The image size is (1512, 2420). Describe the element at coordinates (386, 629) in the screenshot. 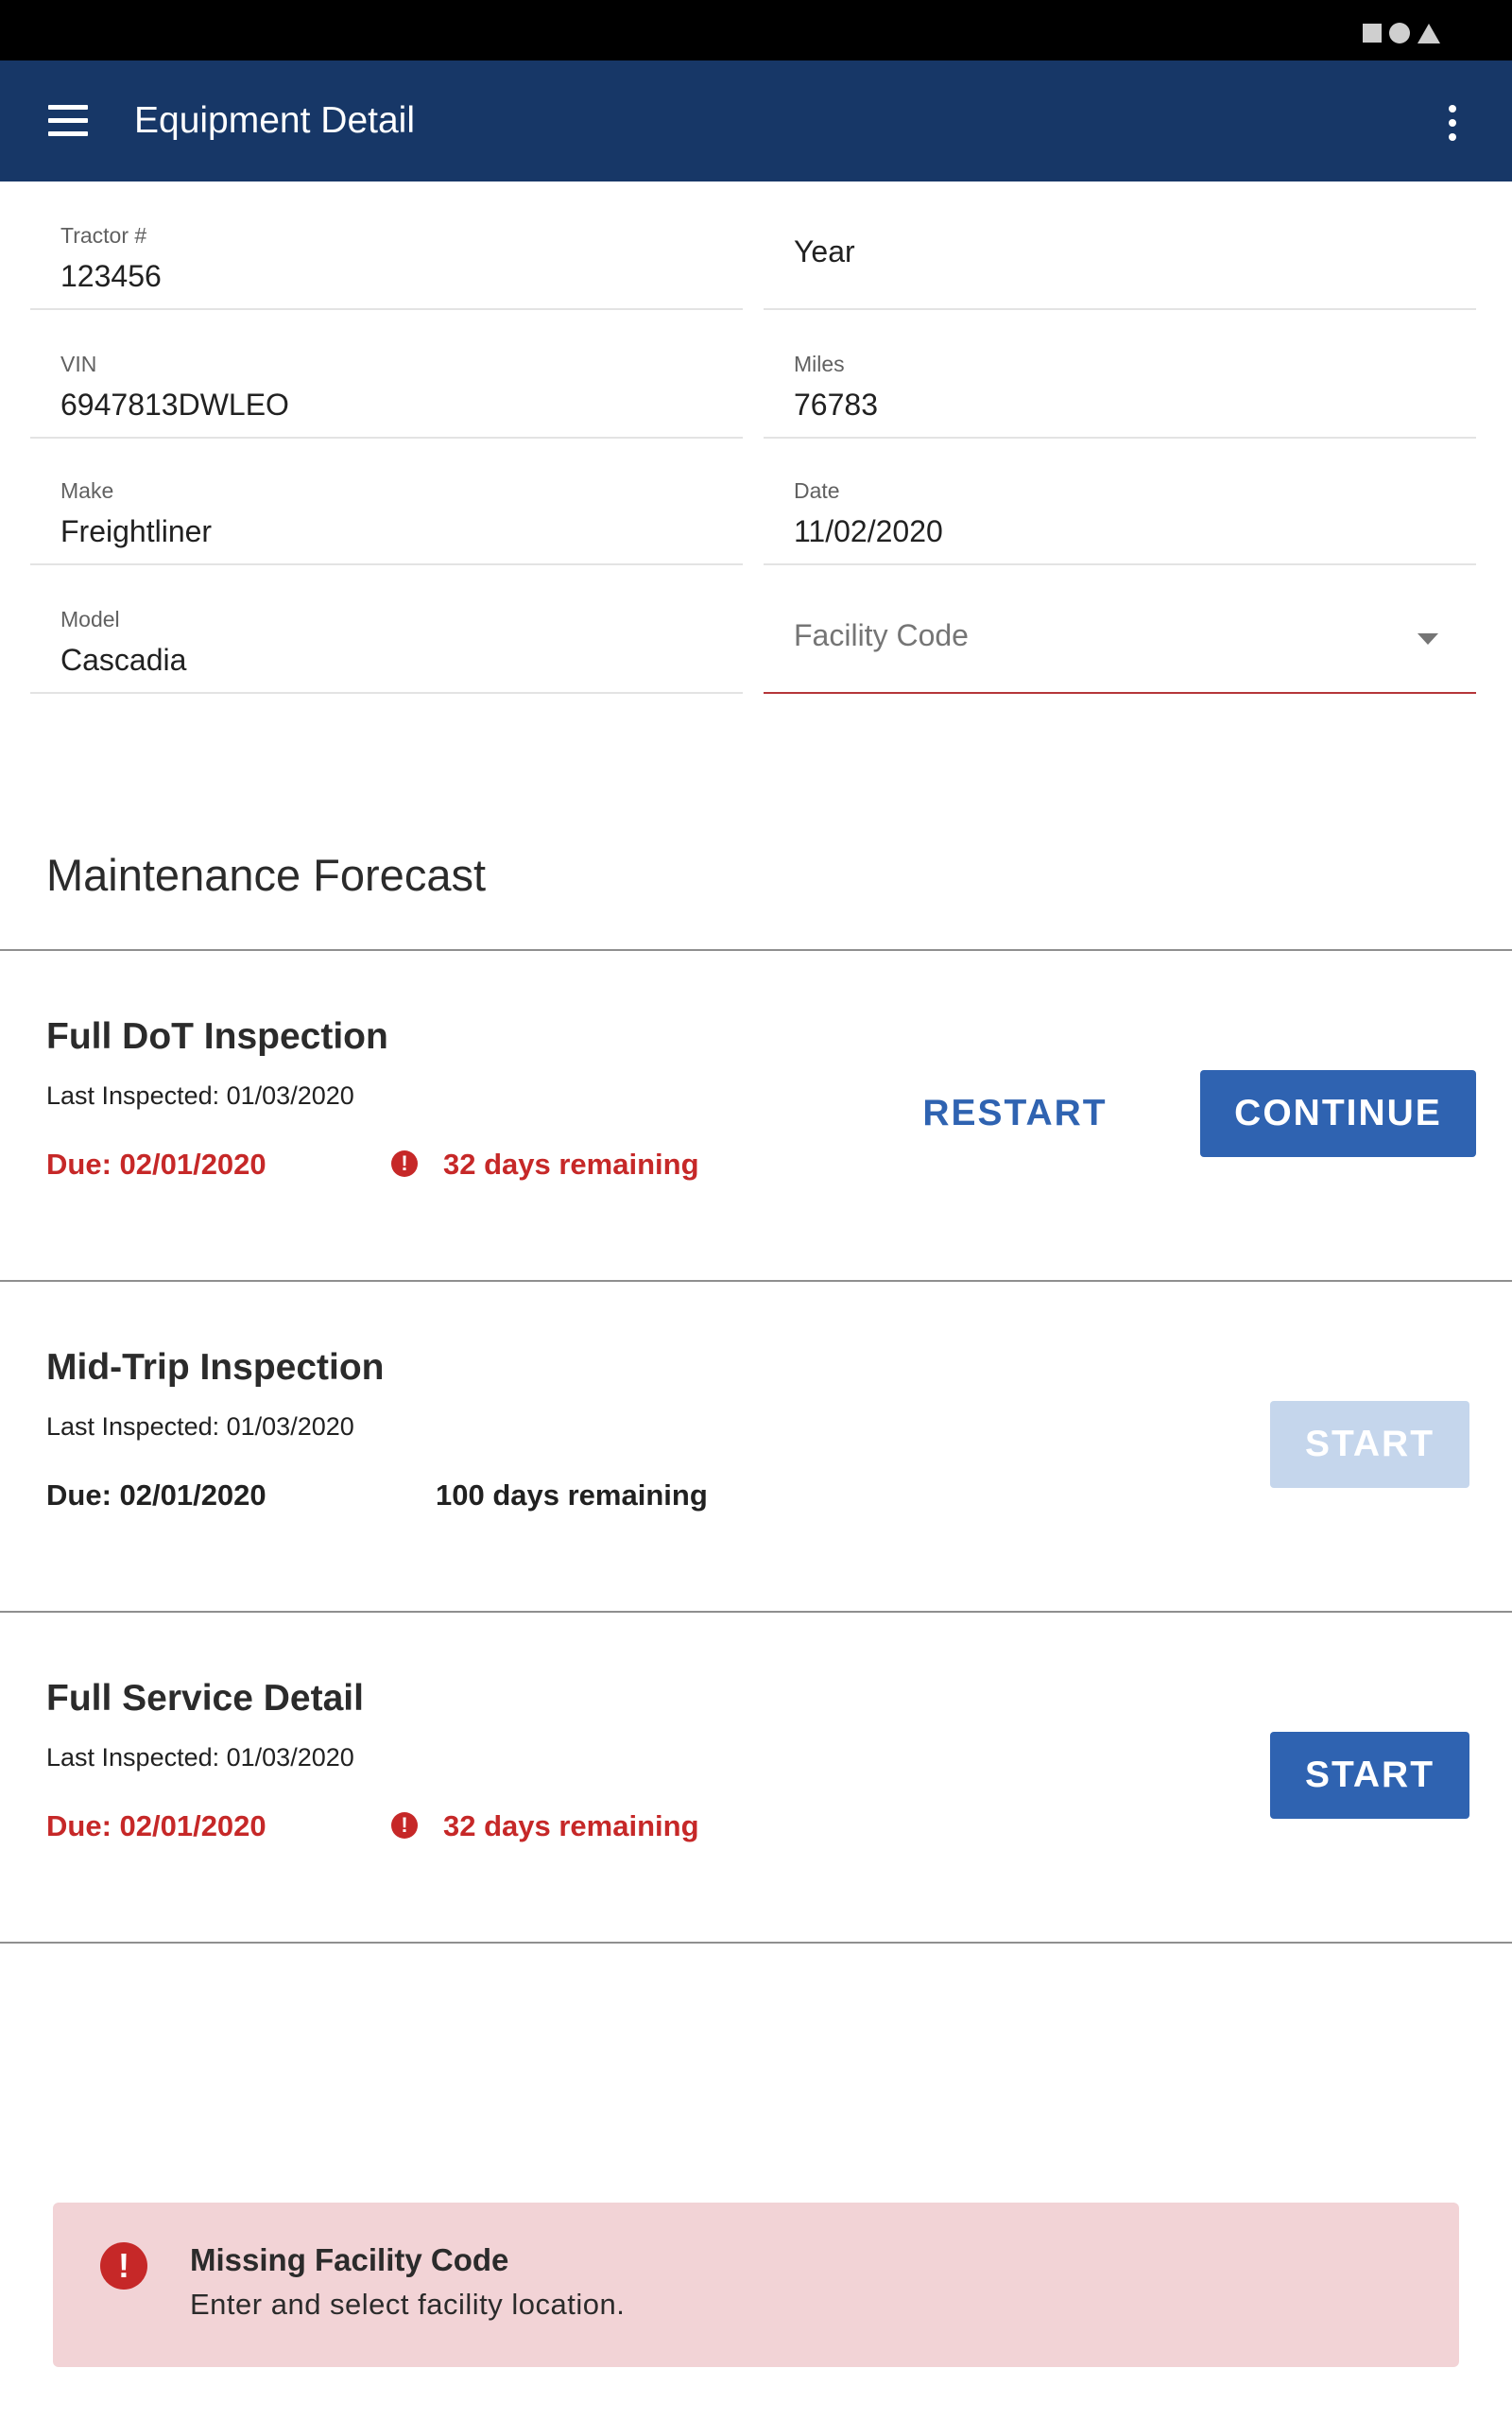

I see `model-field: Model Cascadia` at that location.